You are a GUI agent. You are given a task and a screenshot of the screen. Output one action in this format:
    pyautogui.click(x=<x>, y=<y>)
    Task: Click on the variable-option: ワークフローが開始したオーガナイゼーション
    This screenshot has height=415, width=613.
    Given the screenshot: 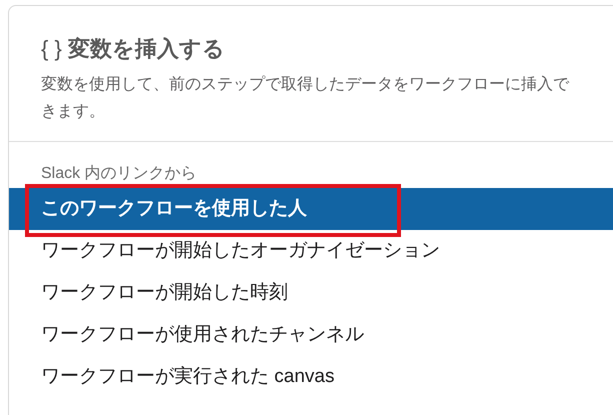 What is the action you would take?
    pyautogui.click(x=311, y=251)
    